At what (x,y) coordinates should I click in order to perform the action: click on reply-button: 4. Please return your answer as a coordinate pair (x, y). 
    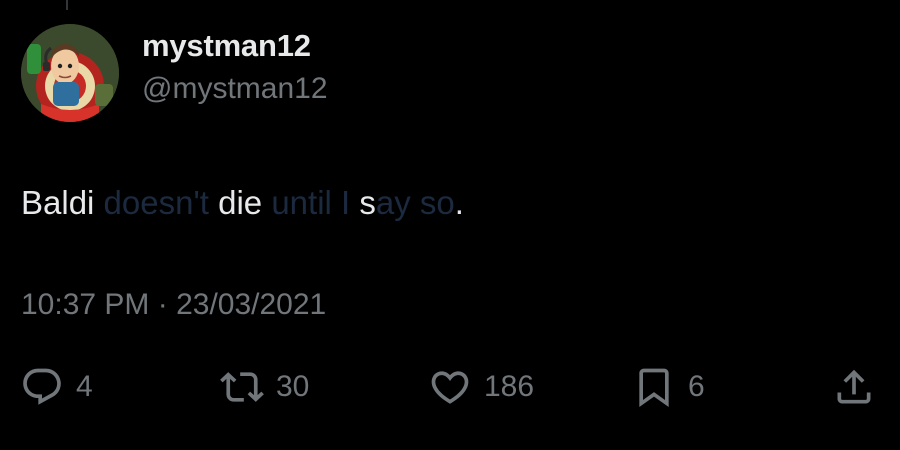
    Looking at the image, I should click on (56, 387).